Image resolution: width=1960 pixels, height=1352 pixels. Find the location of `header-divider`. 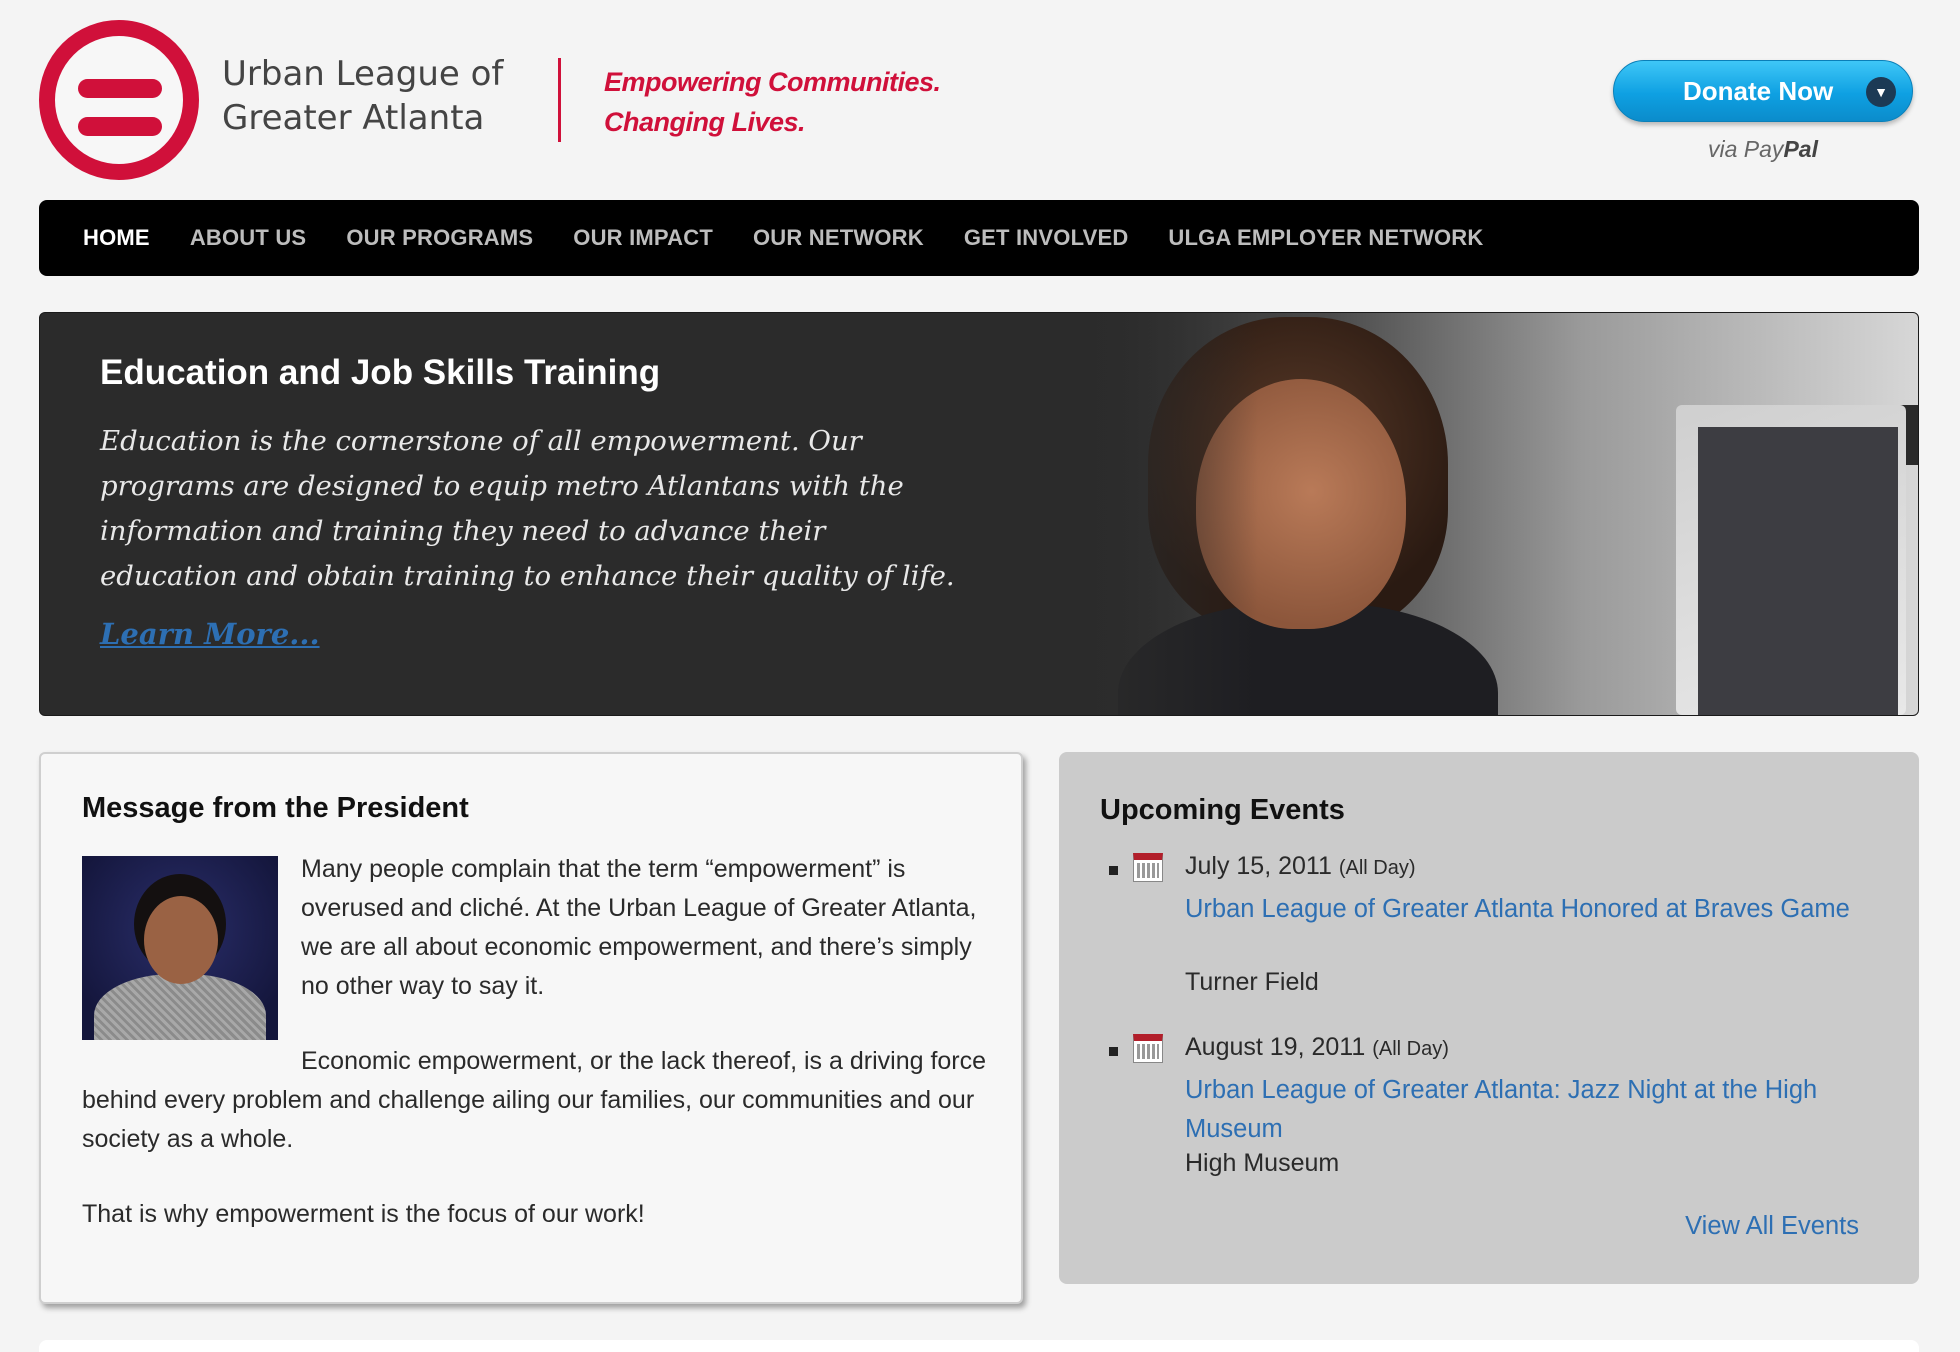

header-divider is located at coordinates (559, 100).